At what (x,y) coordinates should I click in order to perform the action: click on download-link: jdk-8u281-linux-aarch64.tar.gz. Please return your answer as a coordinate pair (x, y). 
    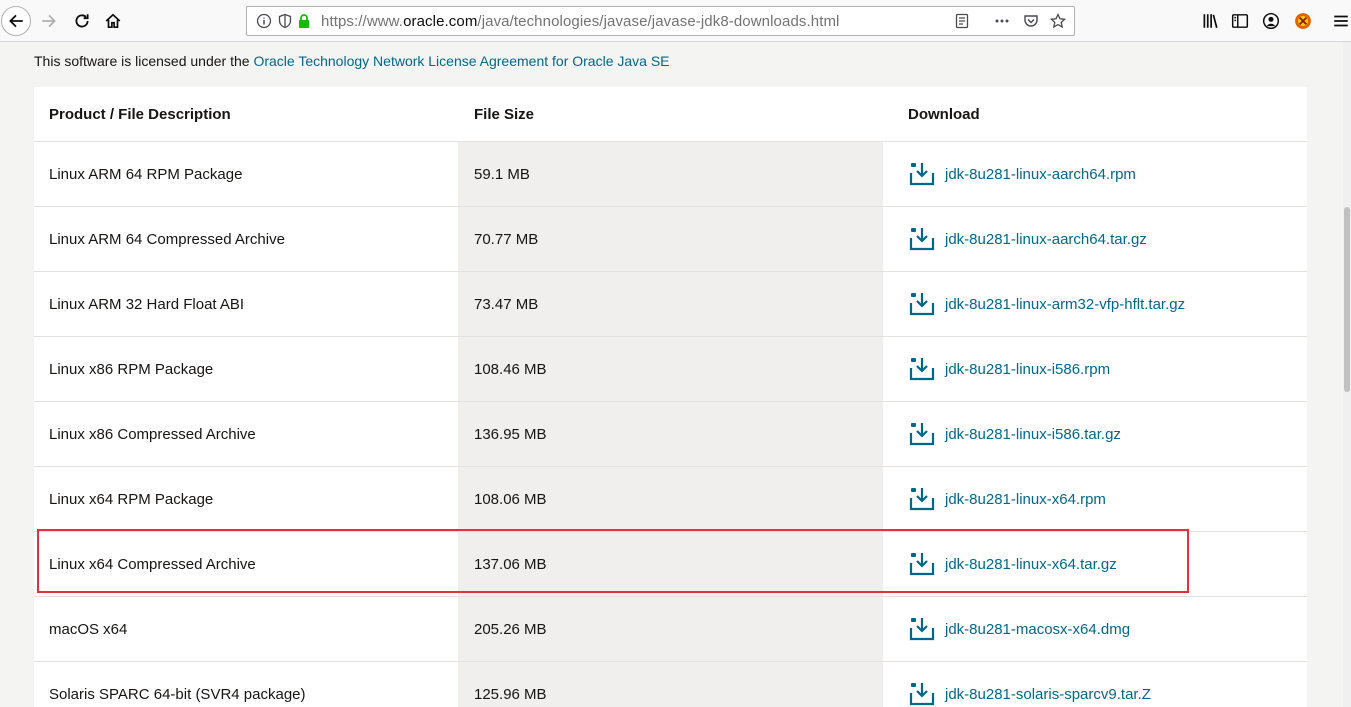
    Looking at the image, I should click on (1027, 239).